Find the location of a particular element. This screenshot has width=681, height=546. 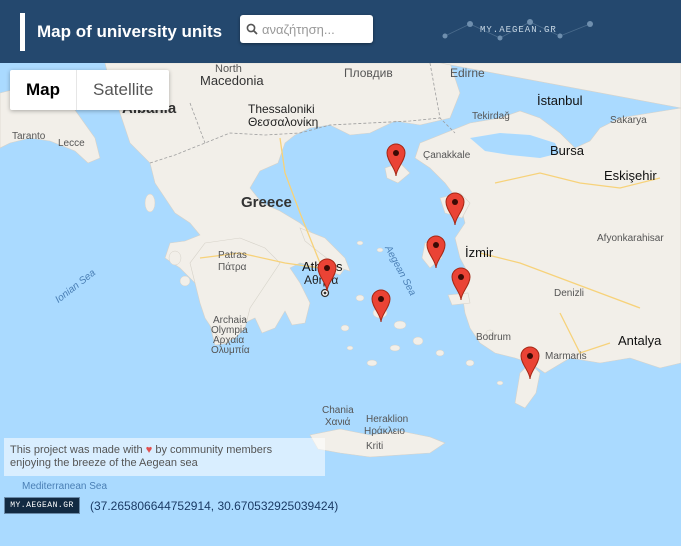

label-heraklion-gr: Ηράκλειο is located at coordinates (384, 431).